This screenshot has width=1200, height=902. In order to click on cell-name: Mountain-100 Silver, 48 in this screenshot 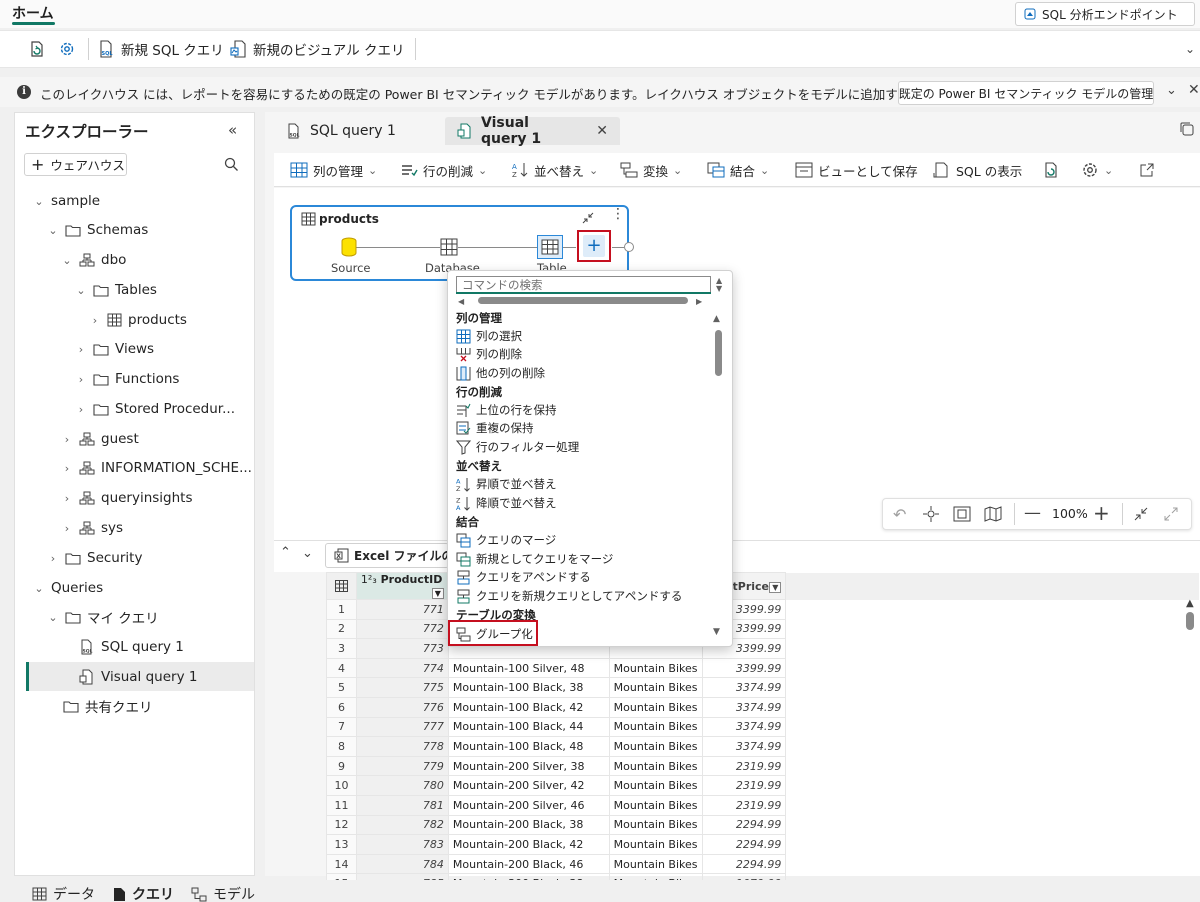, I will do `click(528, 668)`.